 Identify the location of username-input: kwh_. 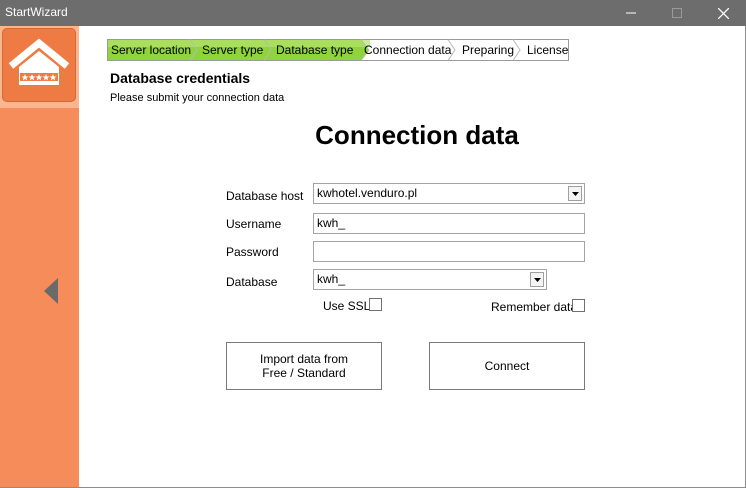
(449, 223).